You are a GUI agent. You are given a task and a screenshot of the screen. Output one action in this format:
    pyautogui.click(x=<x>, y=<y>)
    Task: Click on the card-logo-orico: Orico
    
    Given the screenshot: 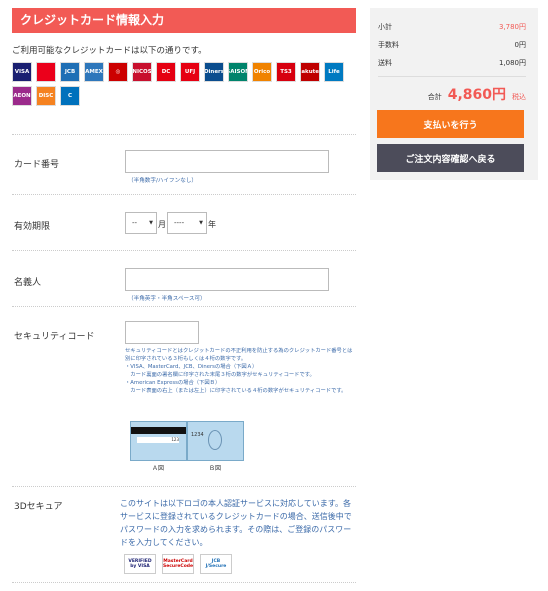 What is the action you would take?
    pyautogui.click(x=262, y=72)
    